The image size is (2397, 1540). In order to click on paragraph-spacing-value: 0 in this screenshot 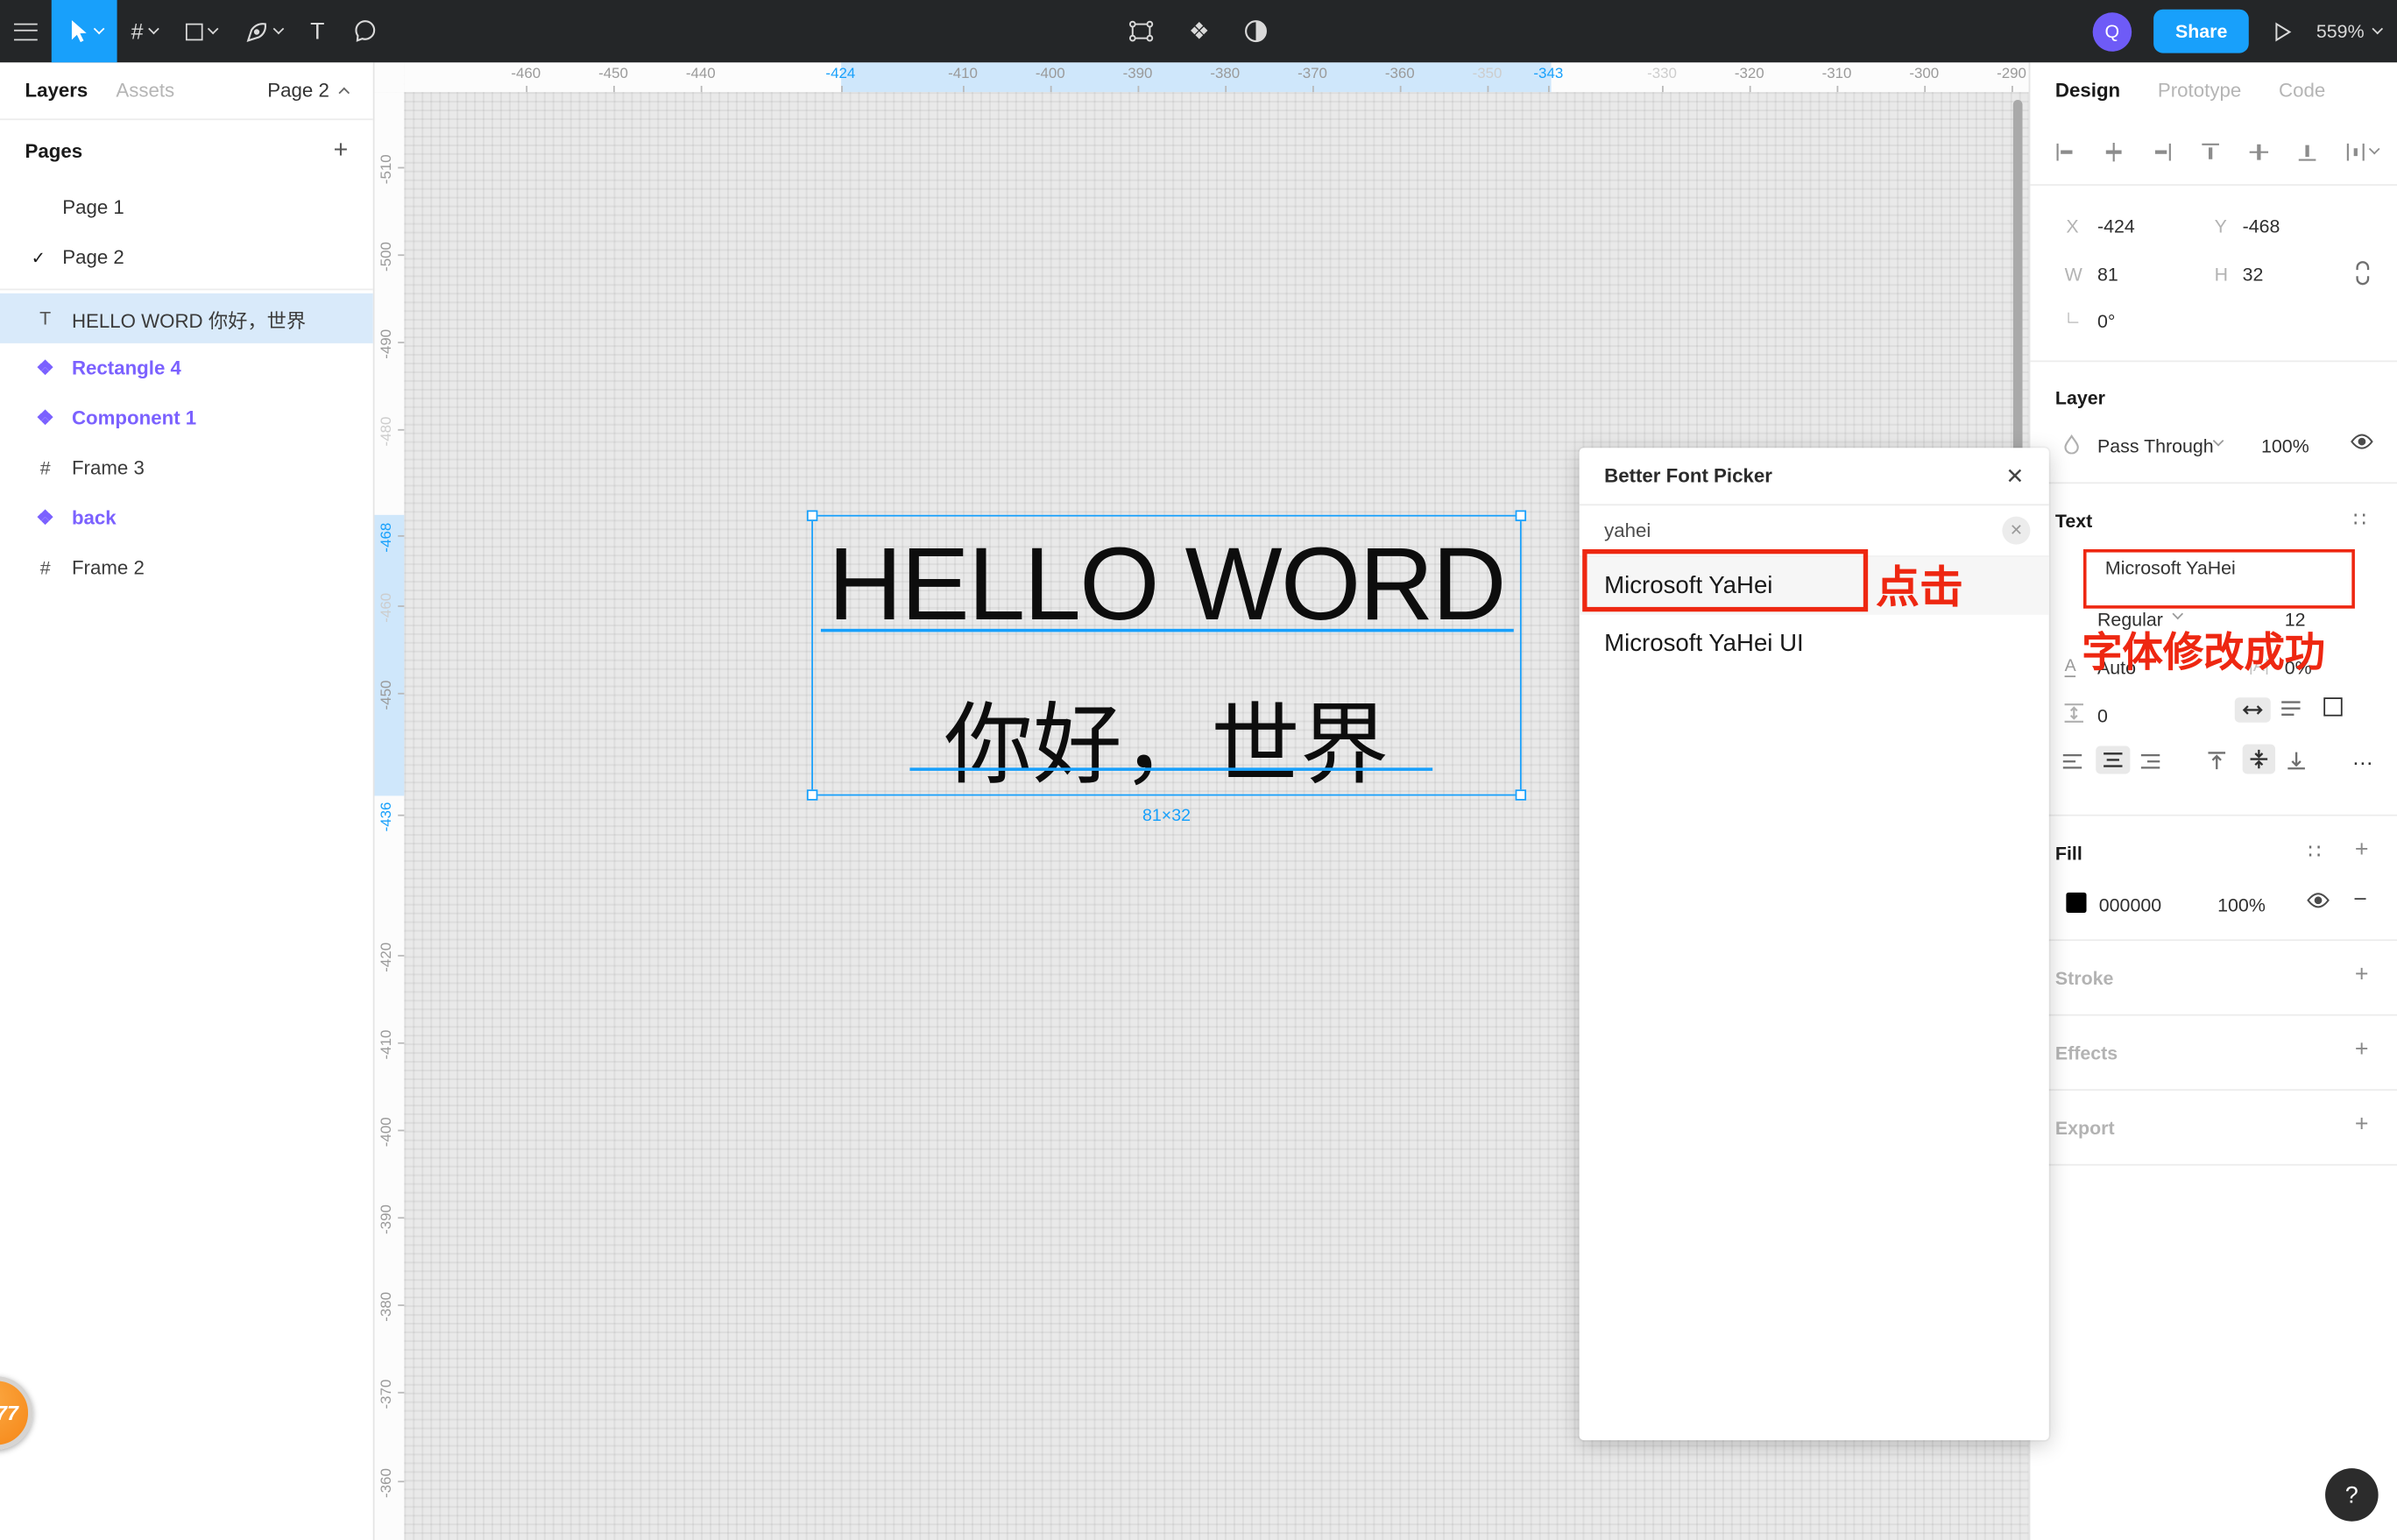, I will do `click(2102, 716)`.